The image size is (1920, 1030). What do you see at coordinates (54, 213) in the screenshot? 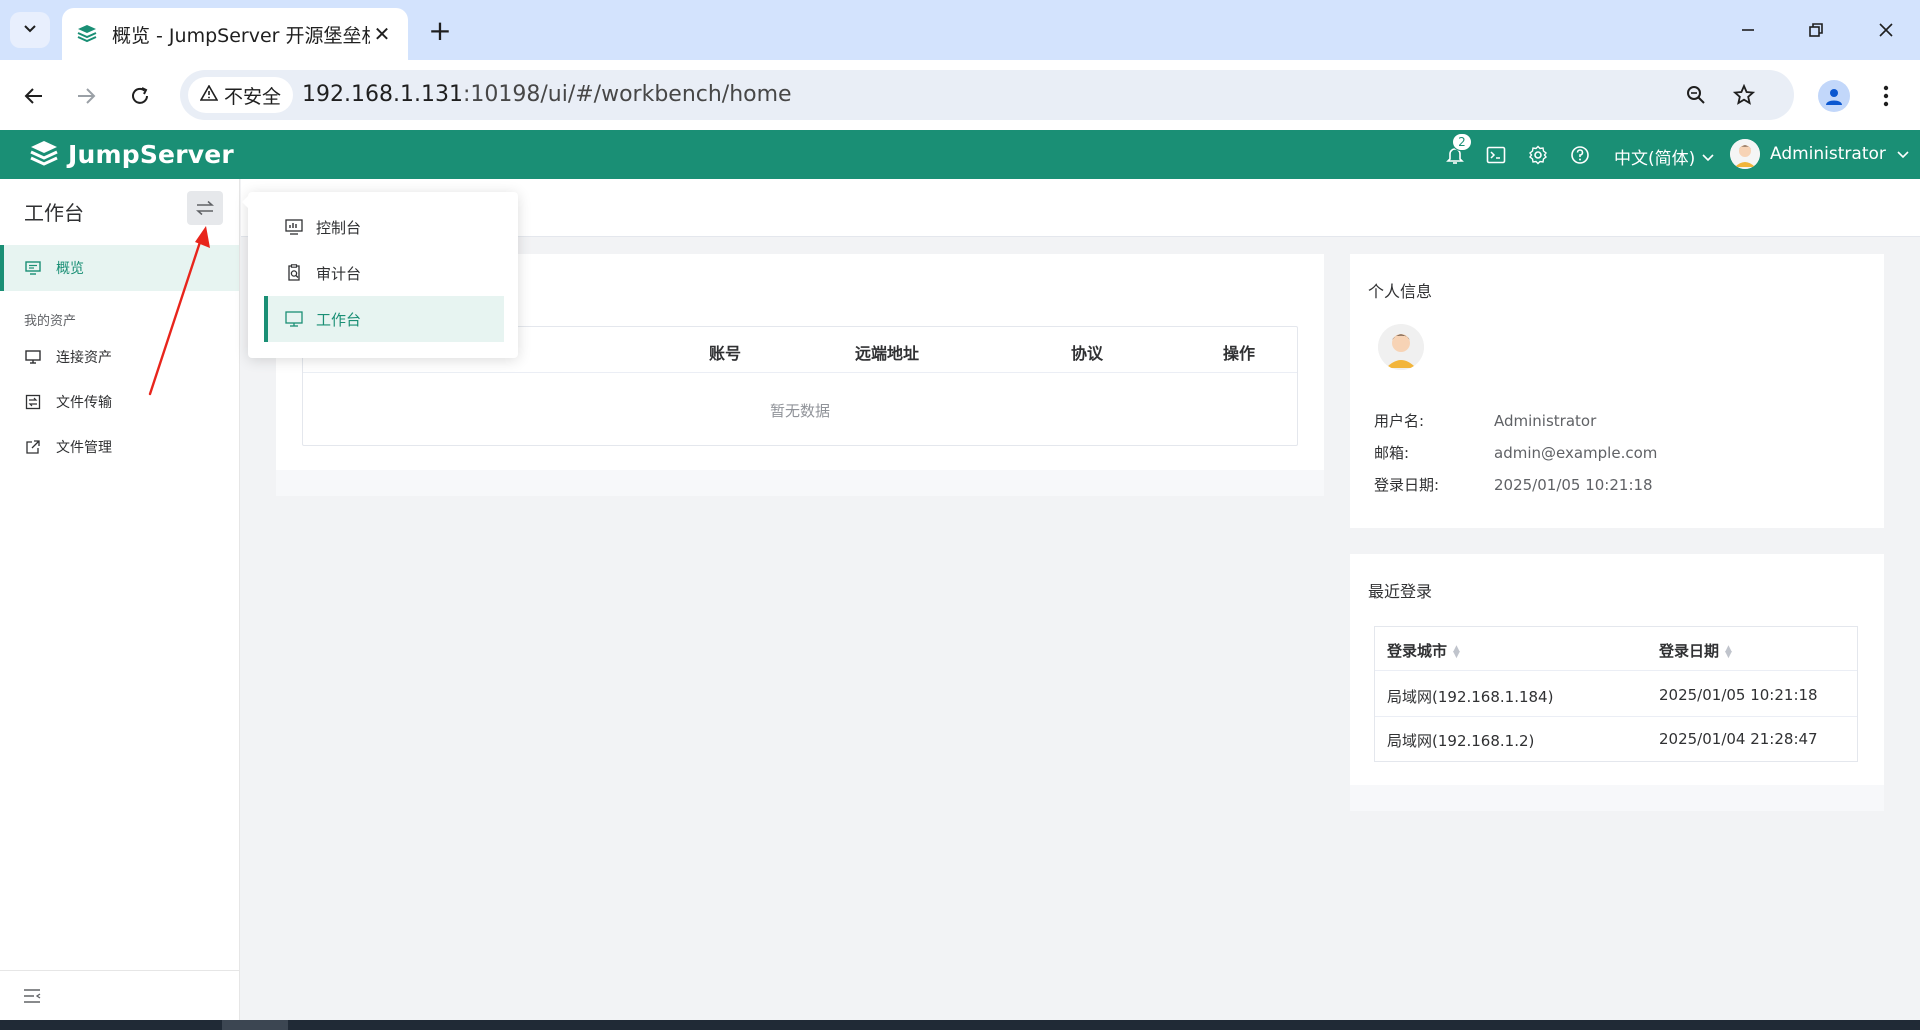
I see `sidebar-title: 工作台` at bounding box center [54, 213].